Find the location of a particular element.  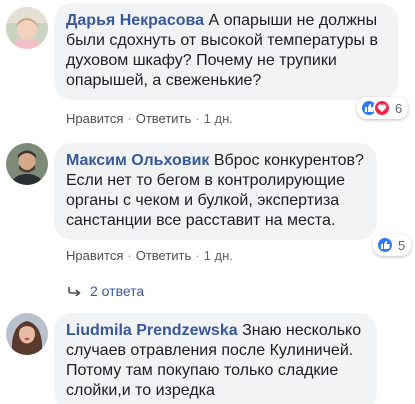

love-icon is located at coordinates (382, 108).